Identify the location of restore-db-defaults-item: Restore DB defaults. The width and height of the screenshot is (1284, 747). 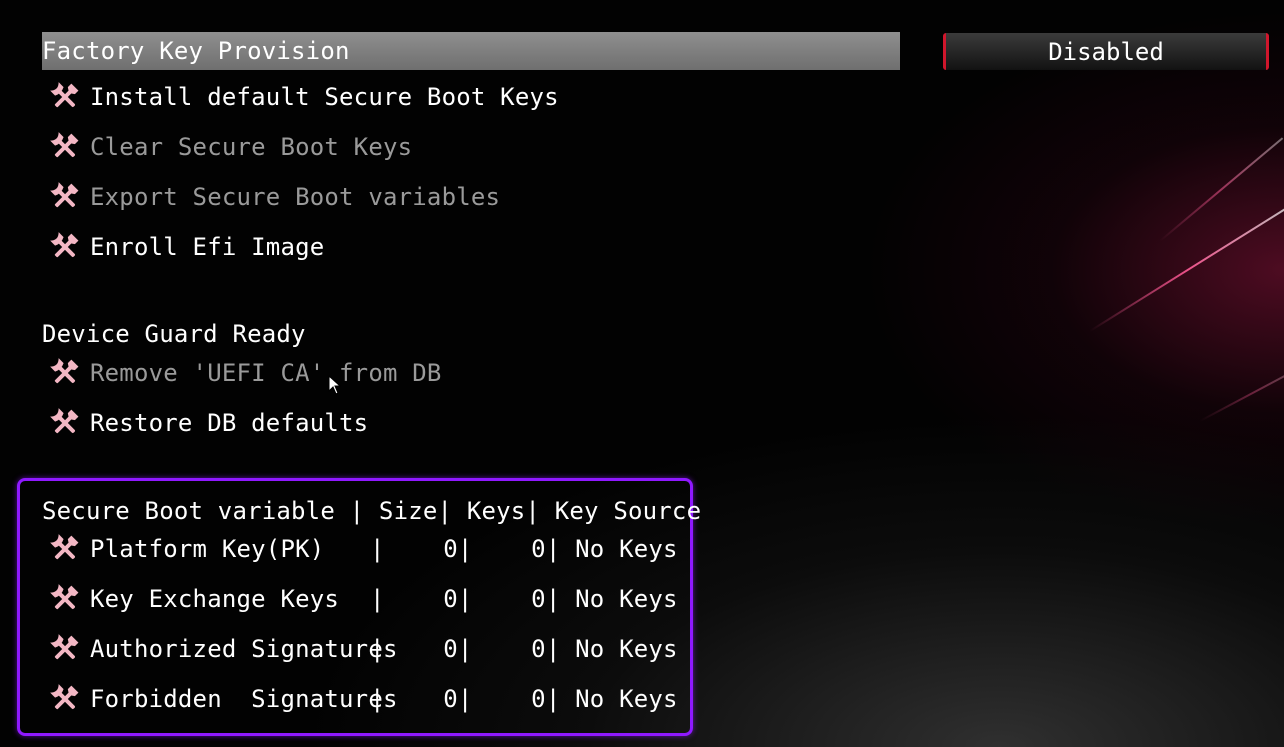
(208, 423).